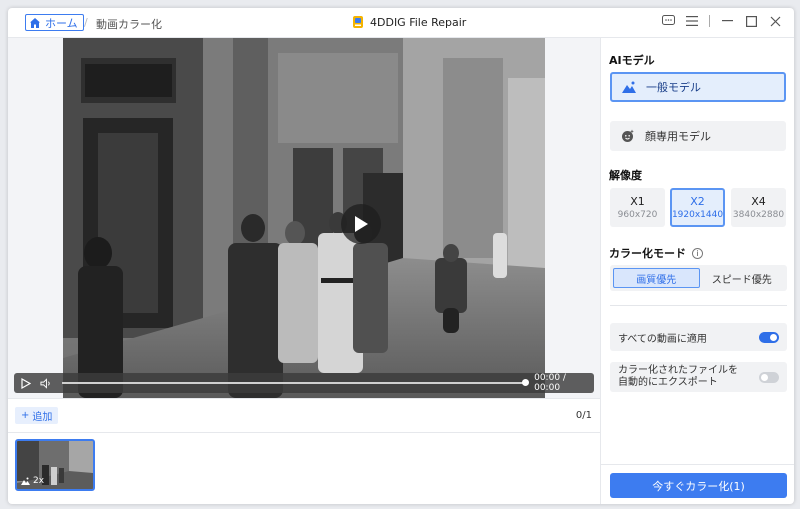 The image size is (800, 509). I want to click on plus-icon: +, so click(25, 415).